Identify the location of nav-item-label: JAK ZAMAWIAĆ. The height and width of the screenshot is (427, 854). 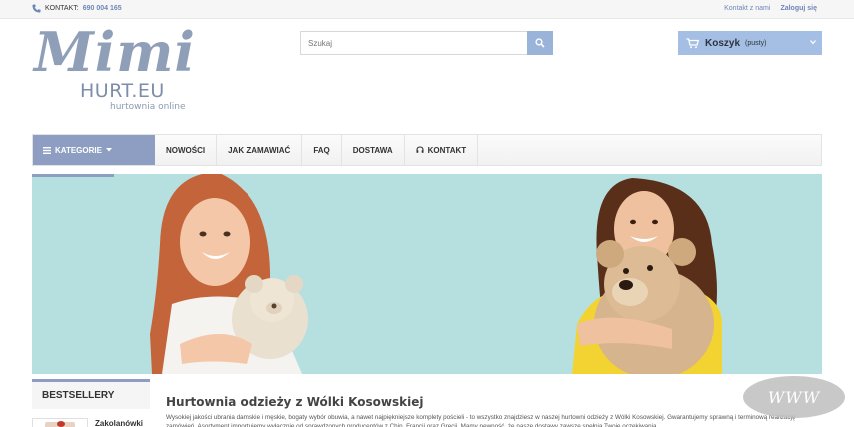
(259, 150).